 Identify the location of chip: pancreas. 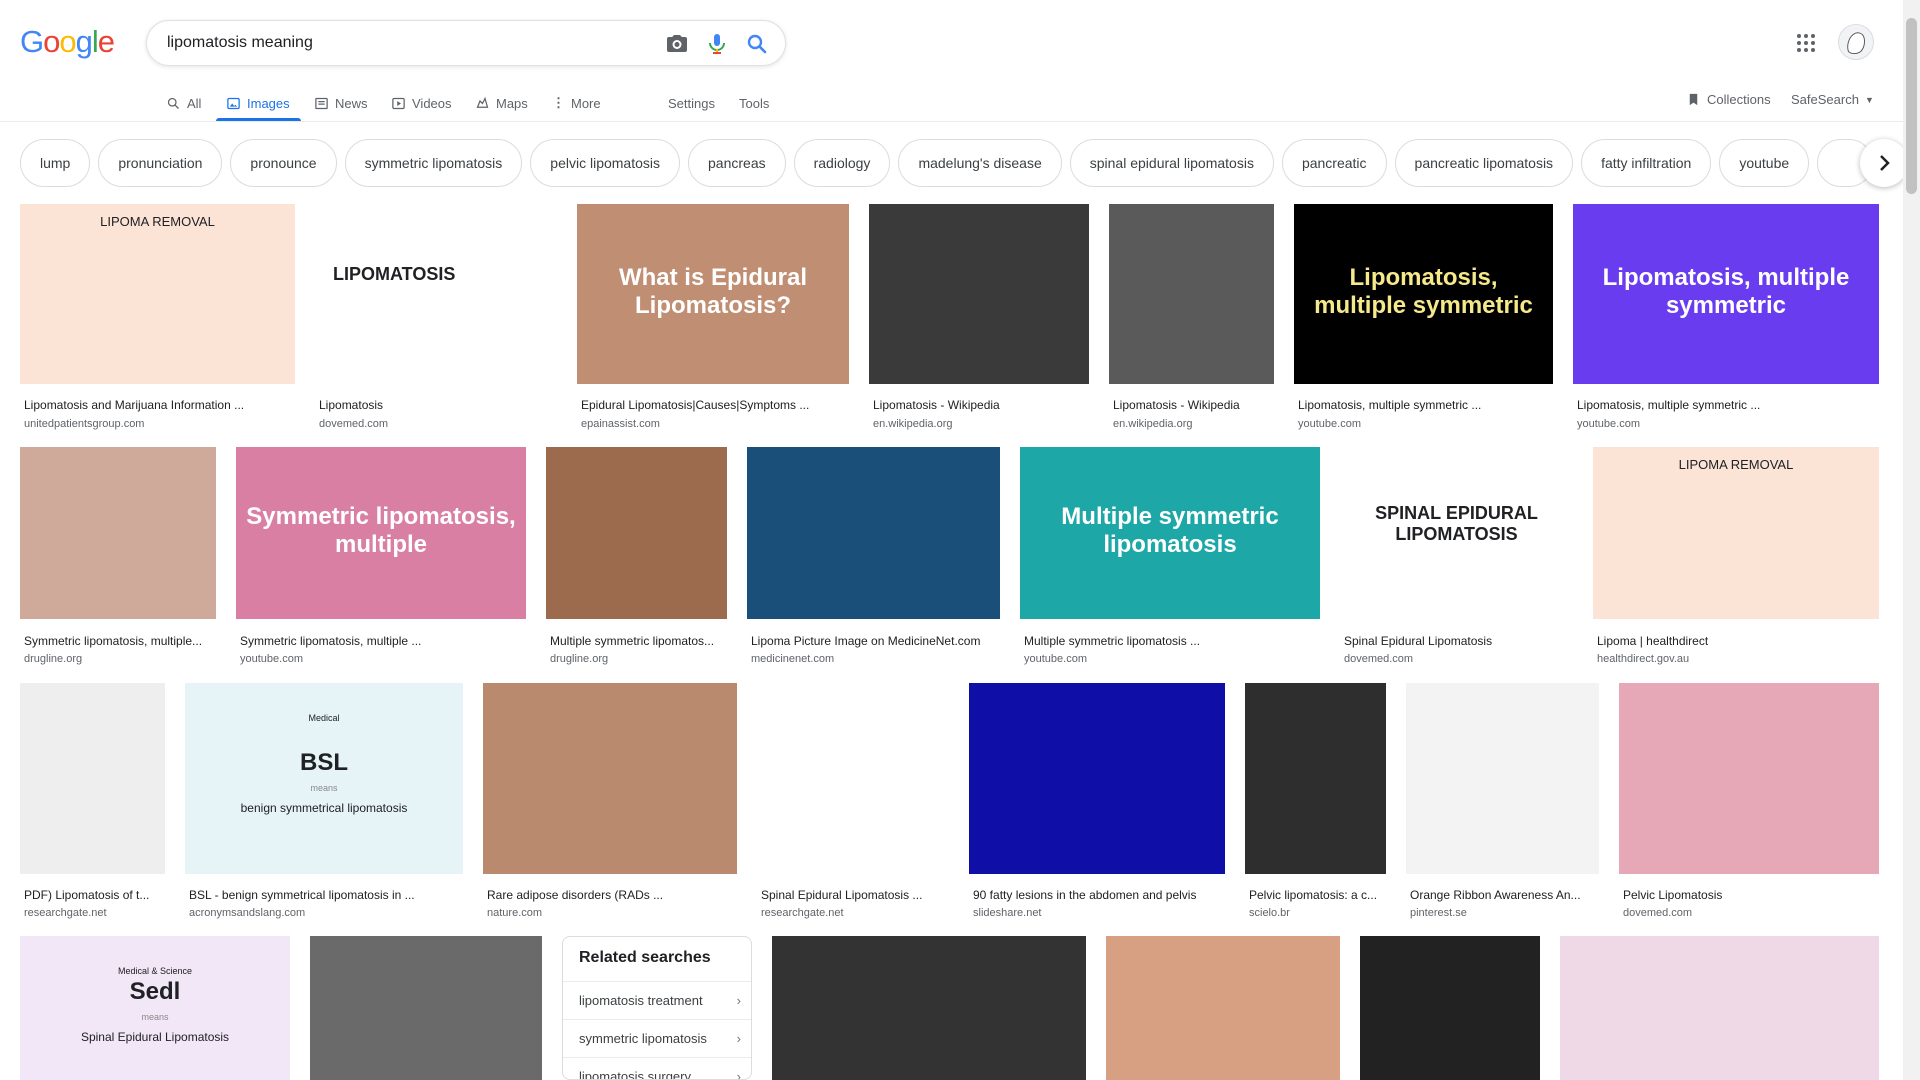
(737, 163).